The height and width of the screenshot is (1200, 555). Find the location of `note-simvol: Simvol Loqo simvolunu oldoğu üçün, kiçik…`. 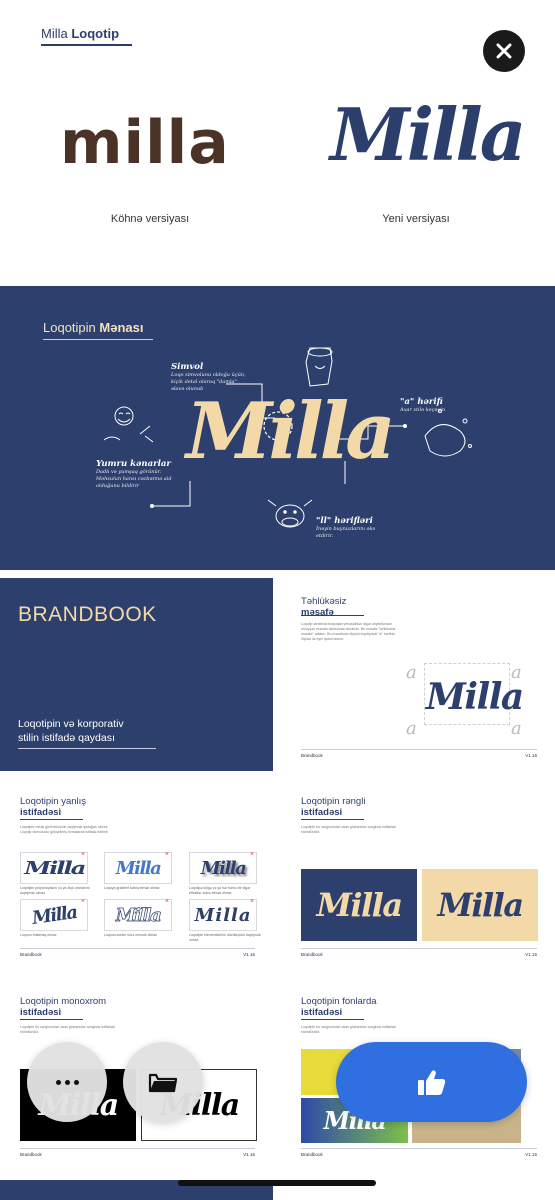

note-simvol: Simvol Loqo simvolunu oldoğu üçün, kiçik… is located at coordinates (208, 377).